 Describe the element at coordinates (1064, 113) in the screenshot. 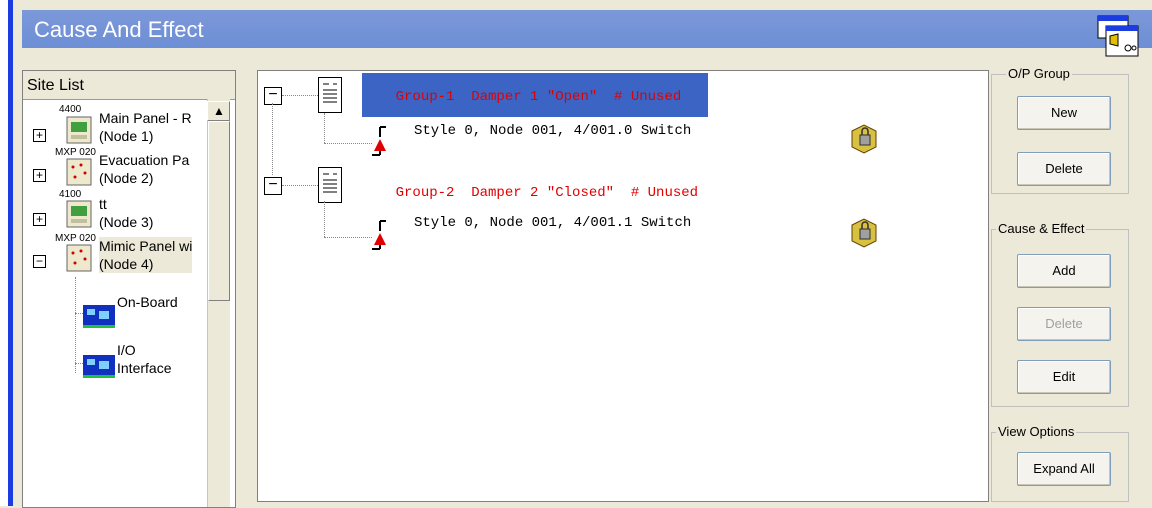

I see `new-group-button: New` at that location.